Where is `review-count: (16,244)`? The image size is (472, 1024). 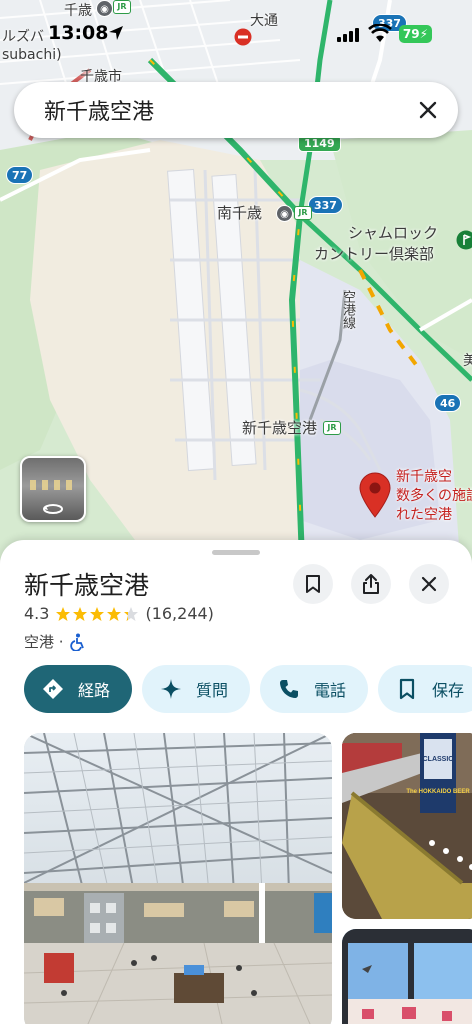
review-count: (16,244) is located at coordinates (179, 613).